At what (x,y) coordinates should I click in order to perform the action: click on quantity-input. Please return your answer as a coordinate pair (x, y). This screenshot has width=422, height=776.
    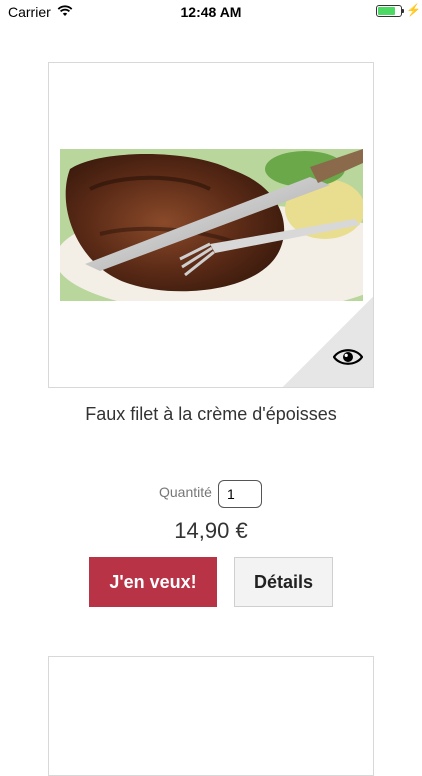
    Looking at the image, I should click on (240, 494).